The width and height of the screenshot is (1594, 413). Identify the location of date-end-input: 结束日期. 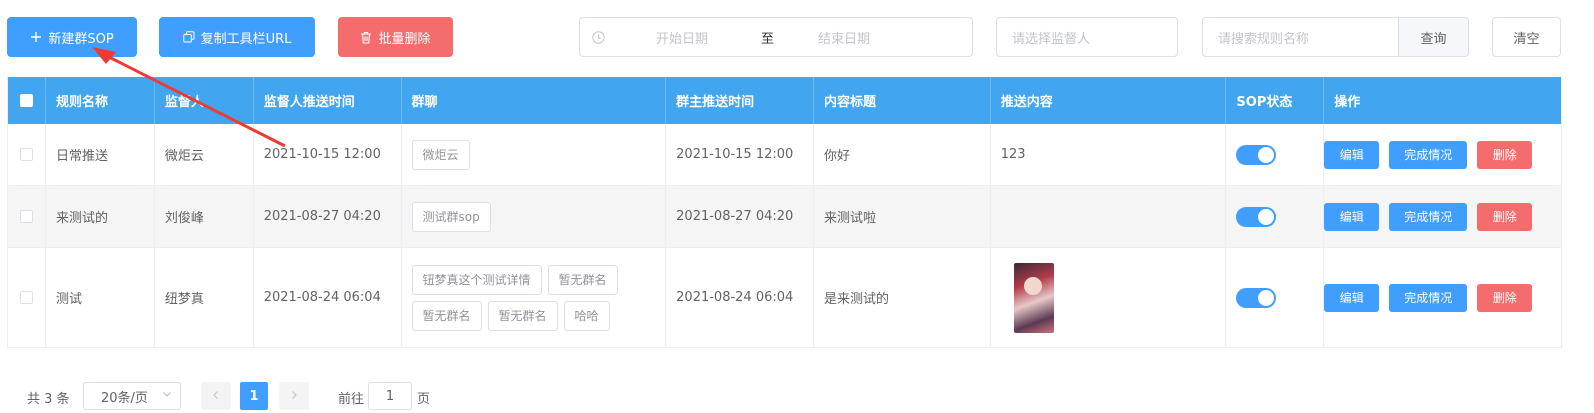
(844, 37).